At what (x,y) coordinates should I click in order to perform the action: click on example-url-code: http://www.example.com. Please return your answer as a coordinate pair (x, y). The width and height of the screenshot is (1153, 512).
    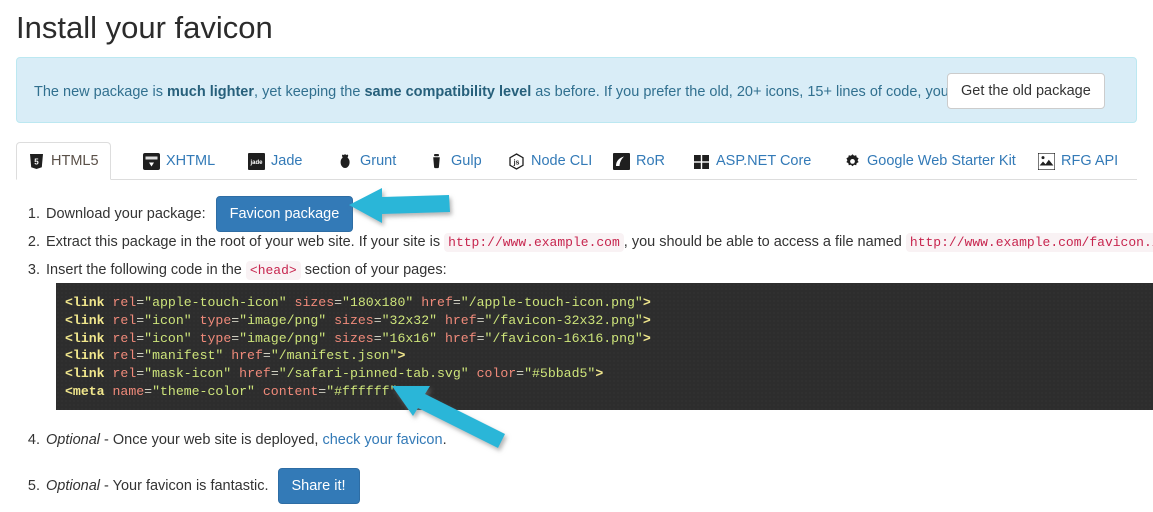
    Looking at the image, I should click on (534, 242).